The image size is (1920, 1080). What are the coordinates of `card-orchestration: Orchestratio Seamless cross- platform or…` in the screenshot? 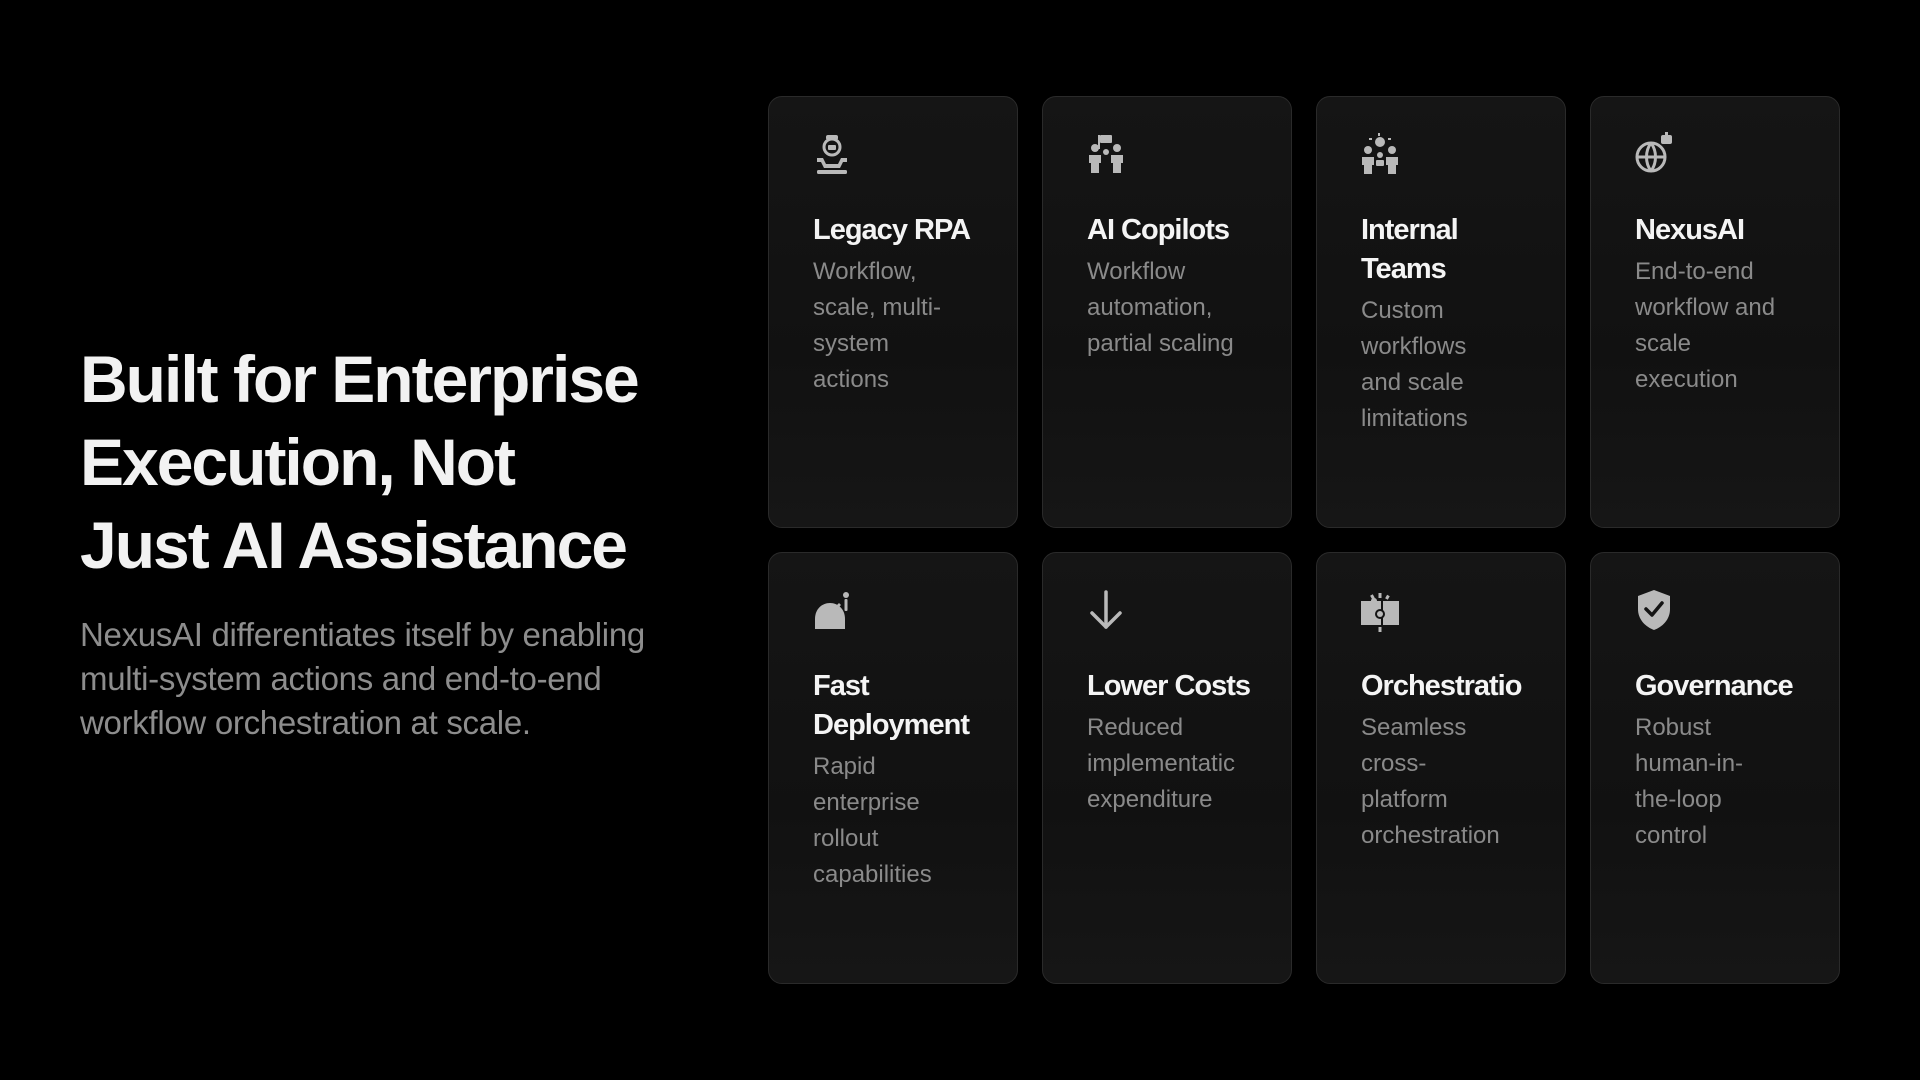 It's located at (1441, 768).